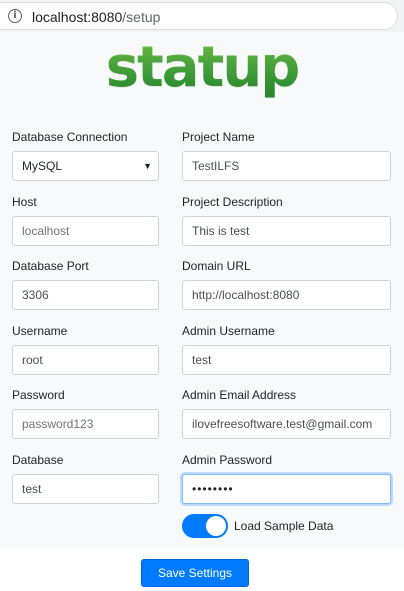  What do you see at coordinates (286, 166) in the screenshot?
I see `project-name-input: TestILFS` at bounding box center [286, 166].